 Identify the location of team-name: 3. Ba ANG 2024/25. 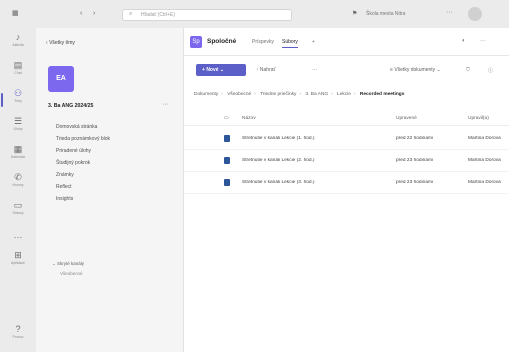
(71, 106).